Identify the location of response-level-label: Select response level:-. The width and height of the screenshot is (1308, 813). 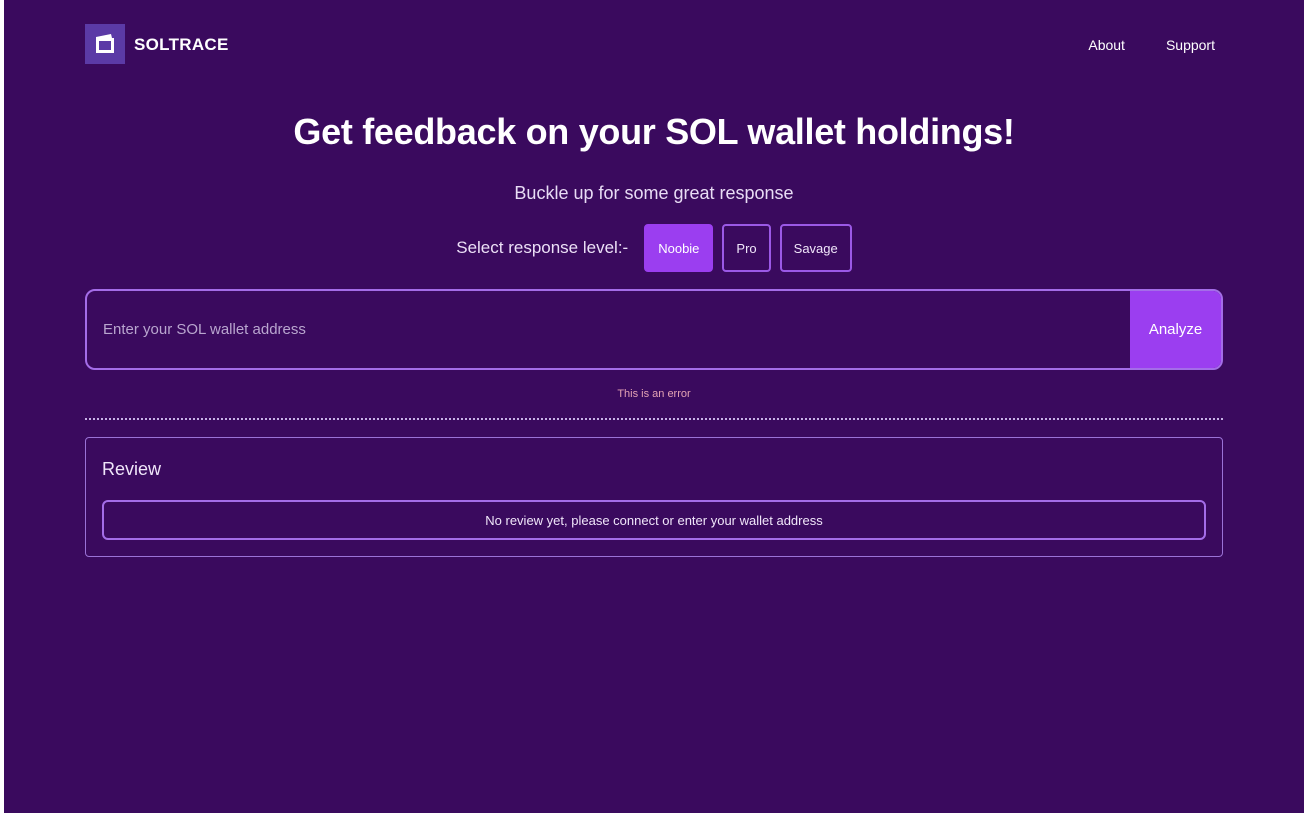
(542, 247).